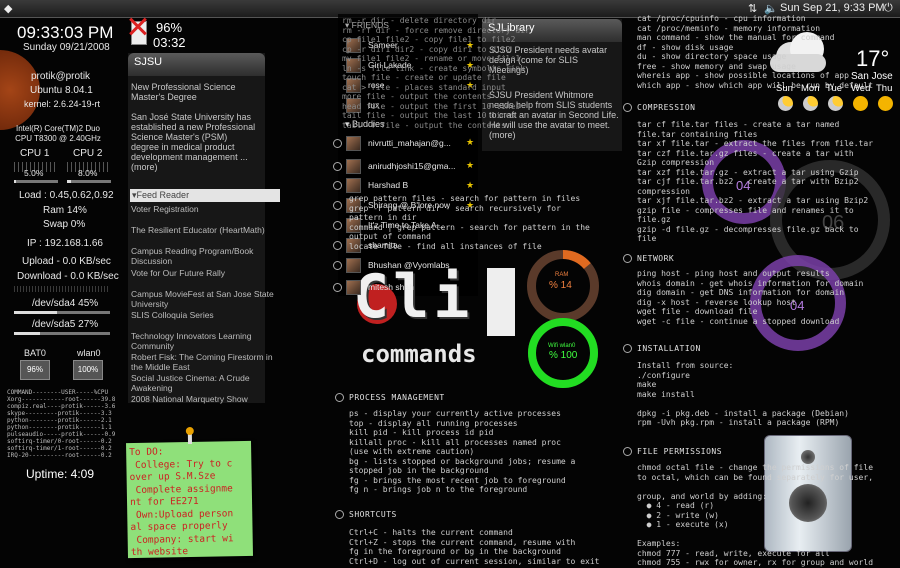  I want to click on user-host: protik@protik, so click(61, 76).